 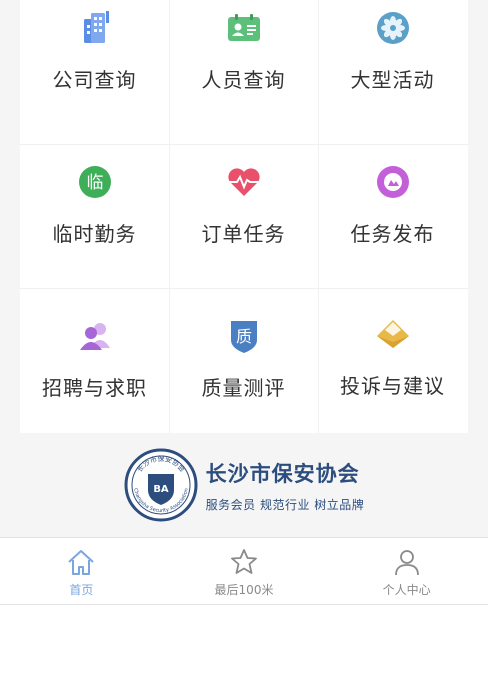 I want to click on tab-last-100-meters: 最后100米, so click(x=244, y=571).